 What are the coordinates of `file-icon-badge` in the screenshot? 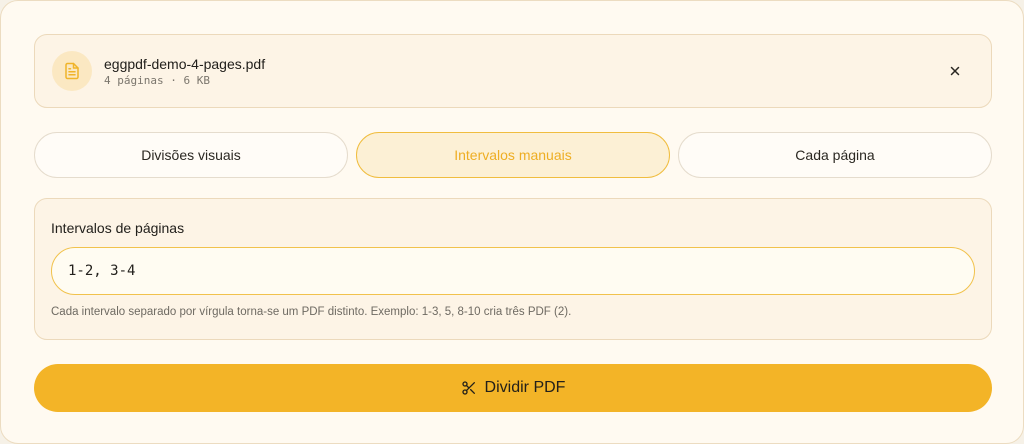 It's located at (72, 71).